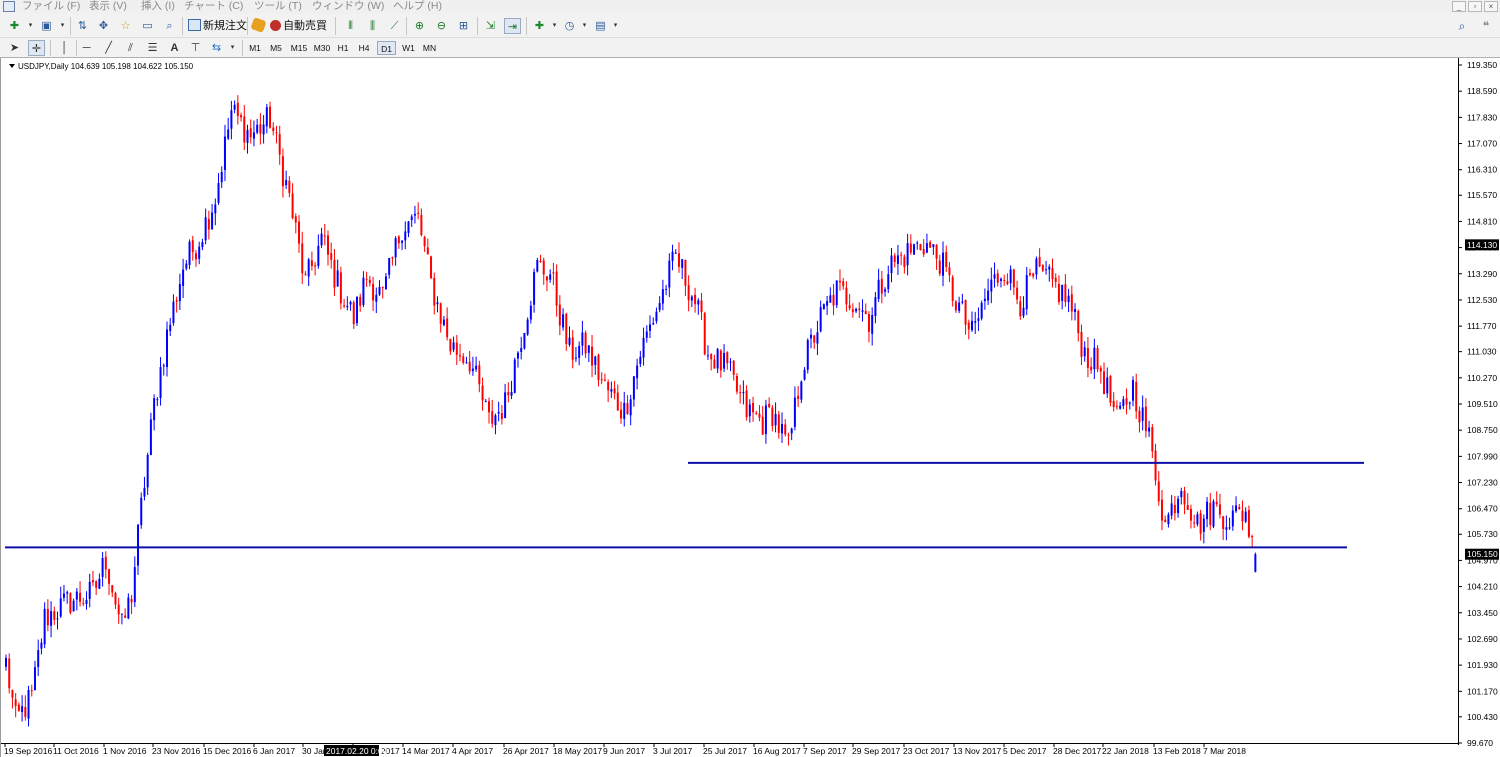 This screenshot has height=757, width=1500. What do you see at coordinates (417, 6) in the screenshot?
I see `menu-help: ヘルプ (H)` at bounding box center [417, 6].